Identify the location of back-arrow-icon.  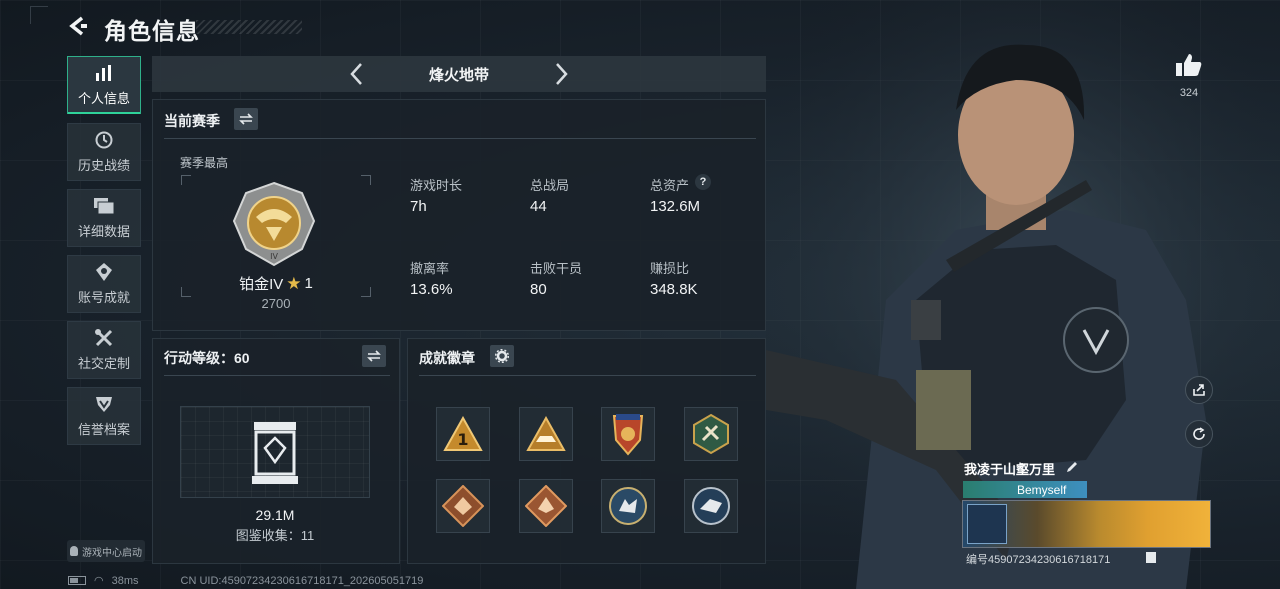
(78, 26).